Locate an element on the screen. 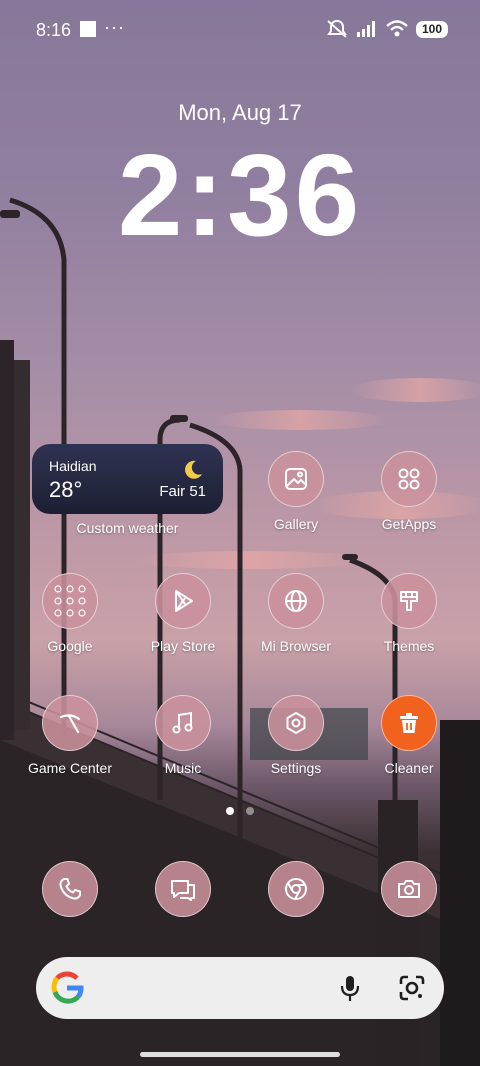 The height and width of the screenshot is (1066, 480). game-center-icon is located at coordinates (70, 723).